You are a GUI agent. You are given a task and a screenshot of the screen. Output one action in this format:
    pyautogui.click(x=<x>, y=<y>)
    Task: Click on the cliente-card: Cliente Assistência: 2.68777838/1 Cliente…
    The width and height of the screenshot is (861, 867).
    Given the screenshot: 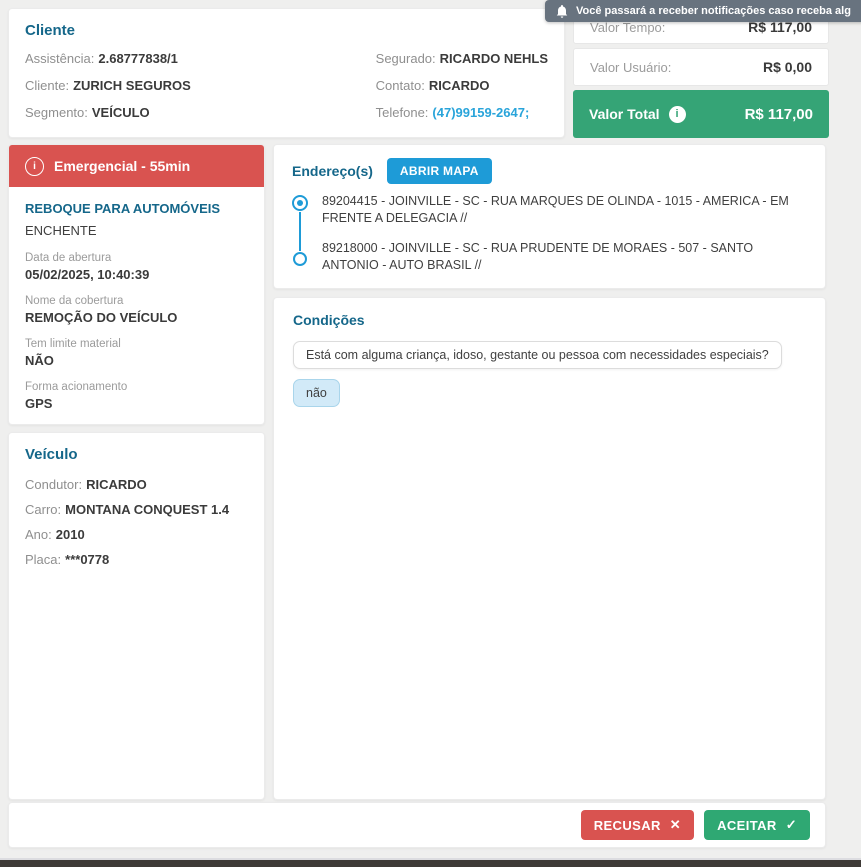 What is the action you would take?
    pyautogui.click(x=286, y=73)
    